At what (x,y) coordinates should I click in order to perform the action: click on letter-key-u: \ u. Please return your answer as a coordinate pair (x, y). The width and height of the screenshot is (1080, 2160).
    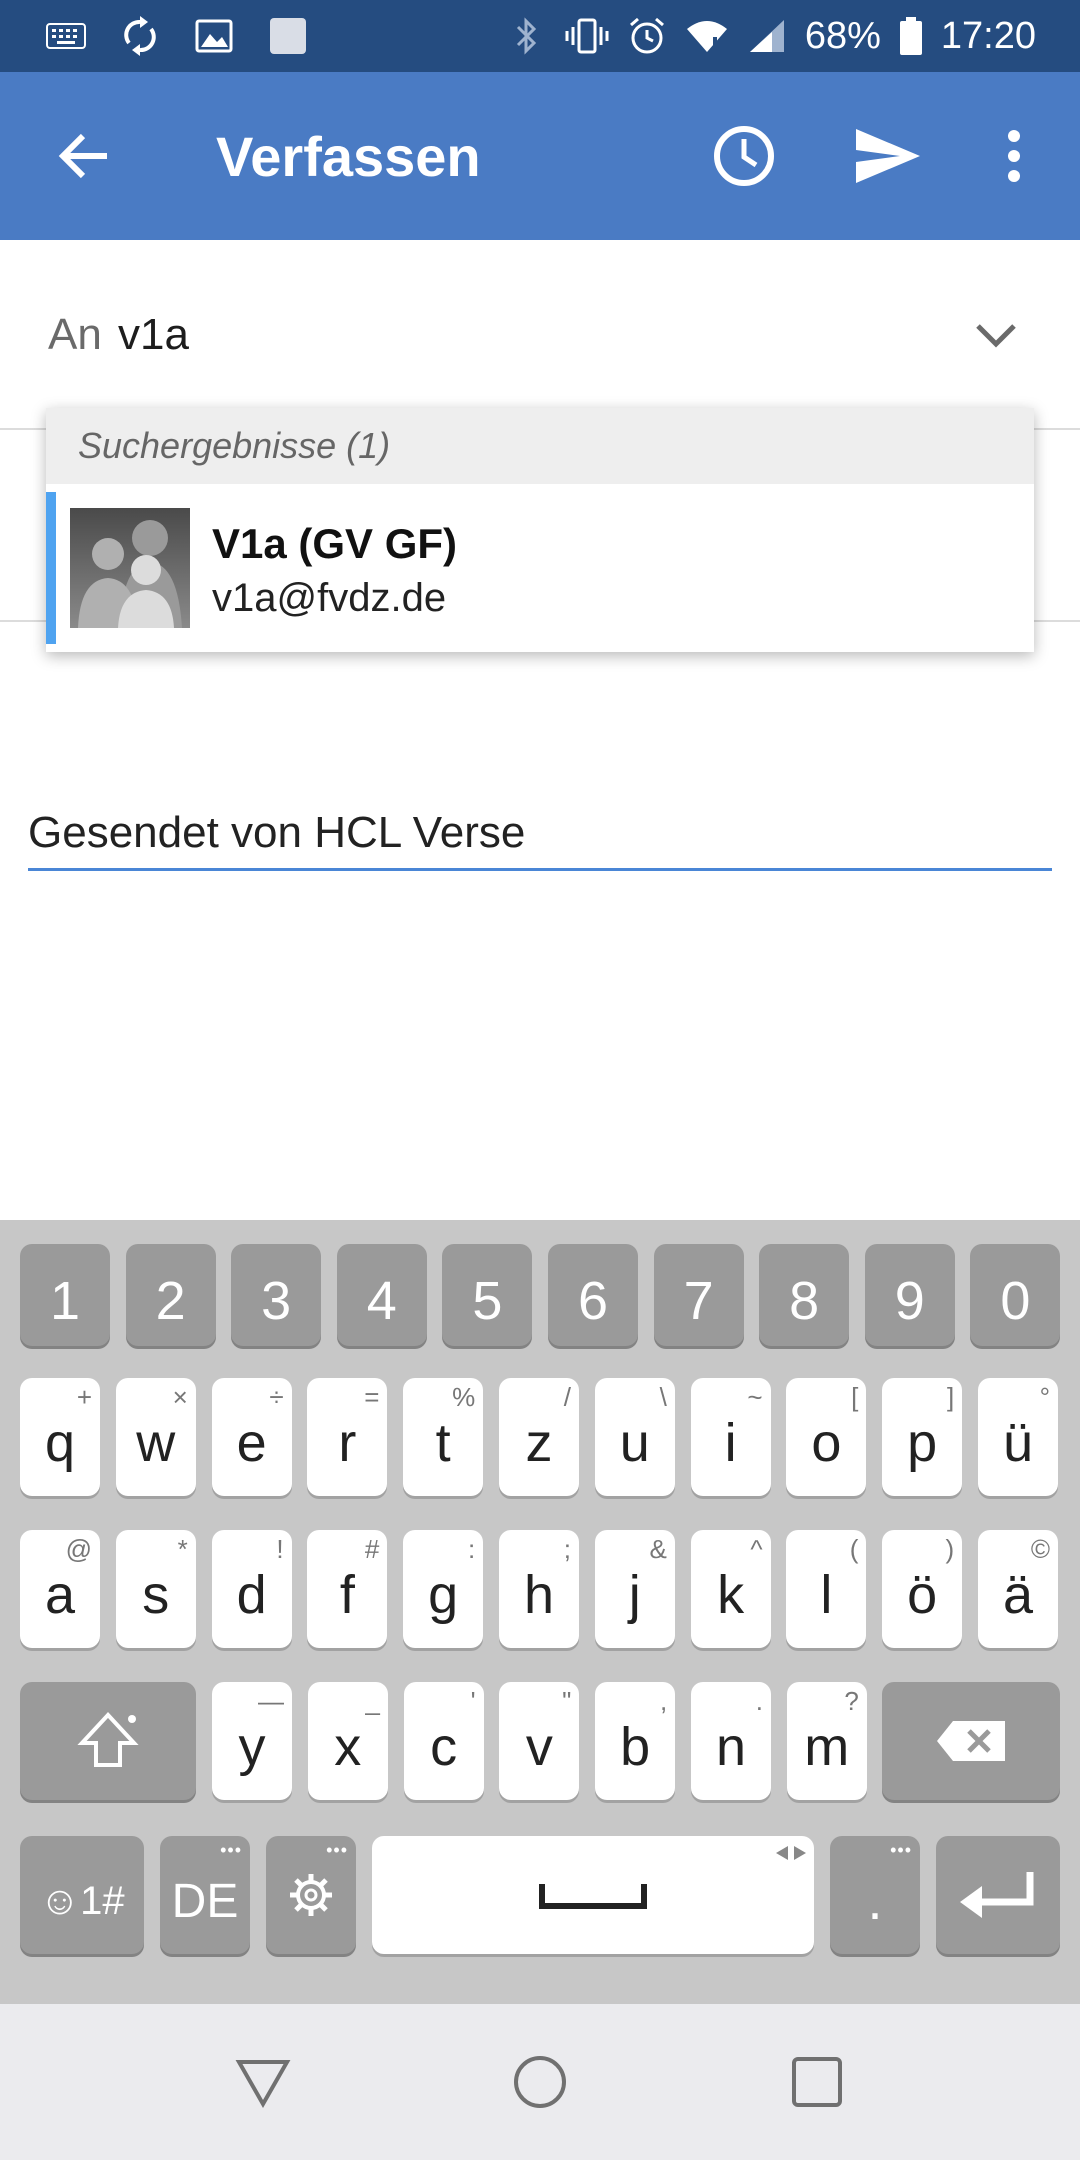
    Looking at the image, I should click on (634, 1437).